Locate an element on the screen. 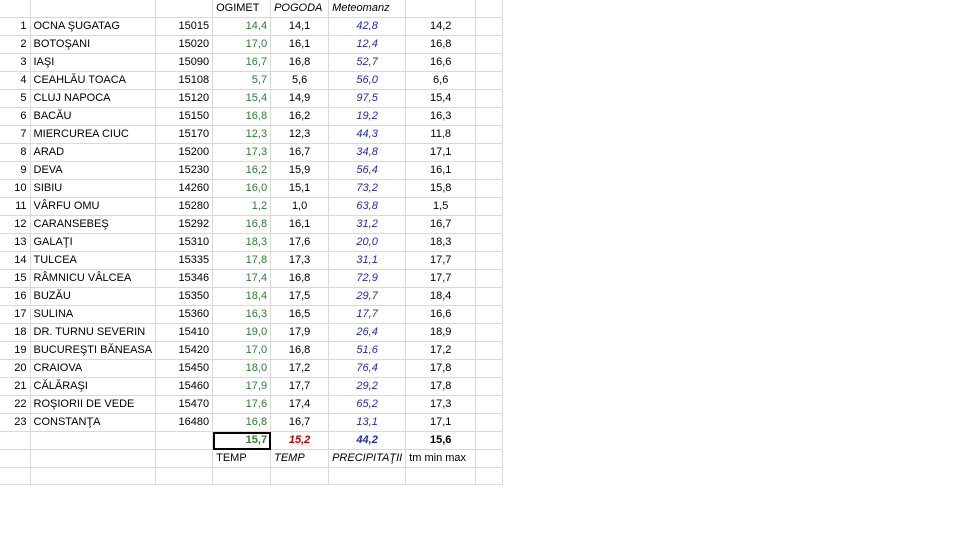 This screenshot has height=540, width=960. row-number: 12 is located at coordinates (15, 224).